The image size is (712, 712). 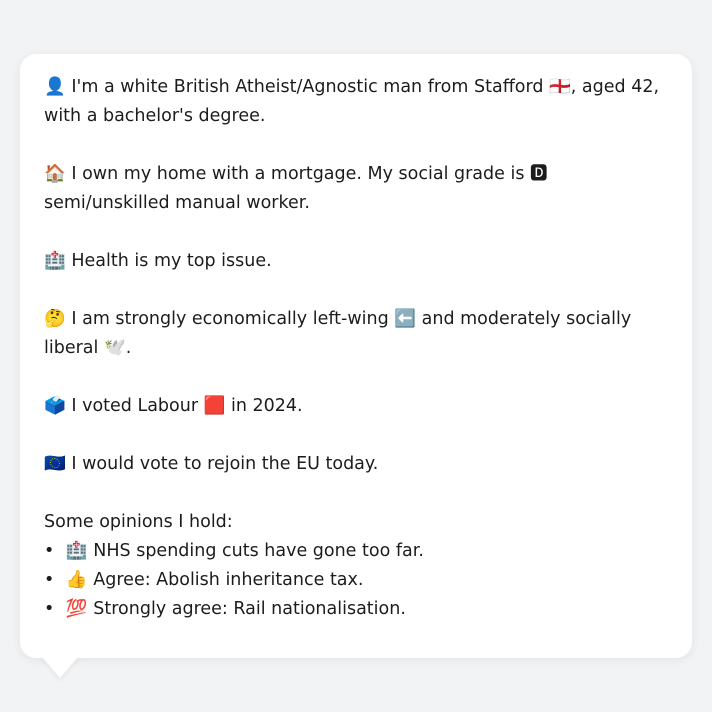 I want to click on opinion-text: NHS spending cuts have gone too far., so click(x=258, y=551).